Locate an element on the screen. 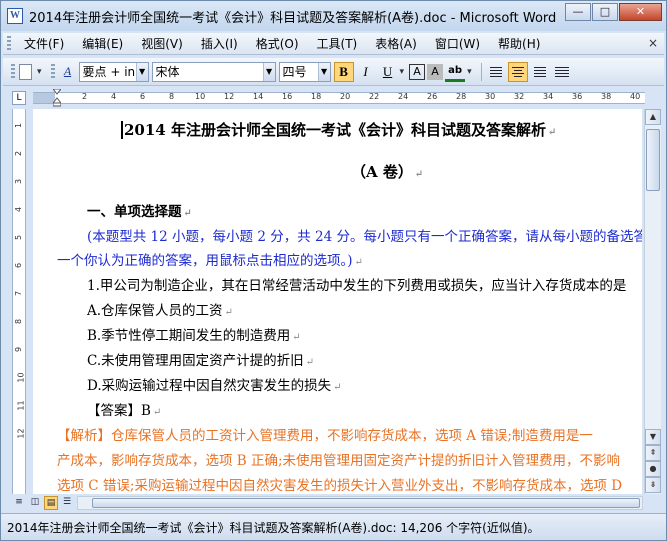 This screenshot has height=541, width=667. highlight-button: ab is located at coordinates (455, 72).